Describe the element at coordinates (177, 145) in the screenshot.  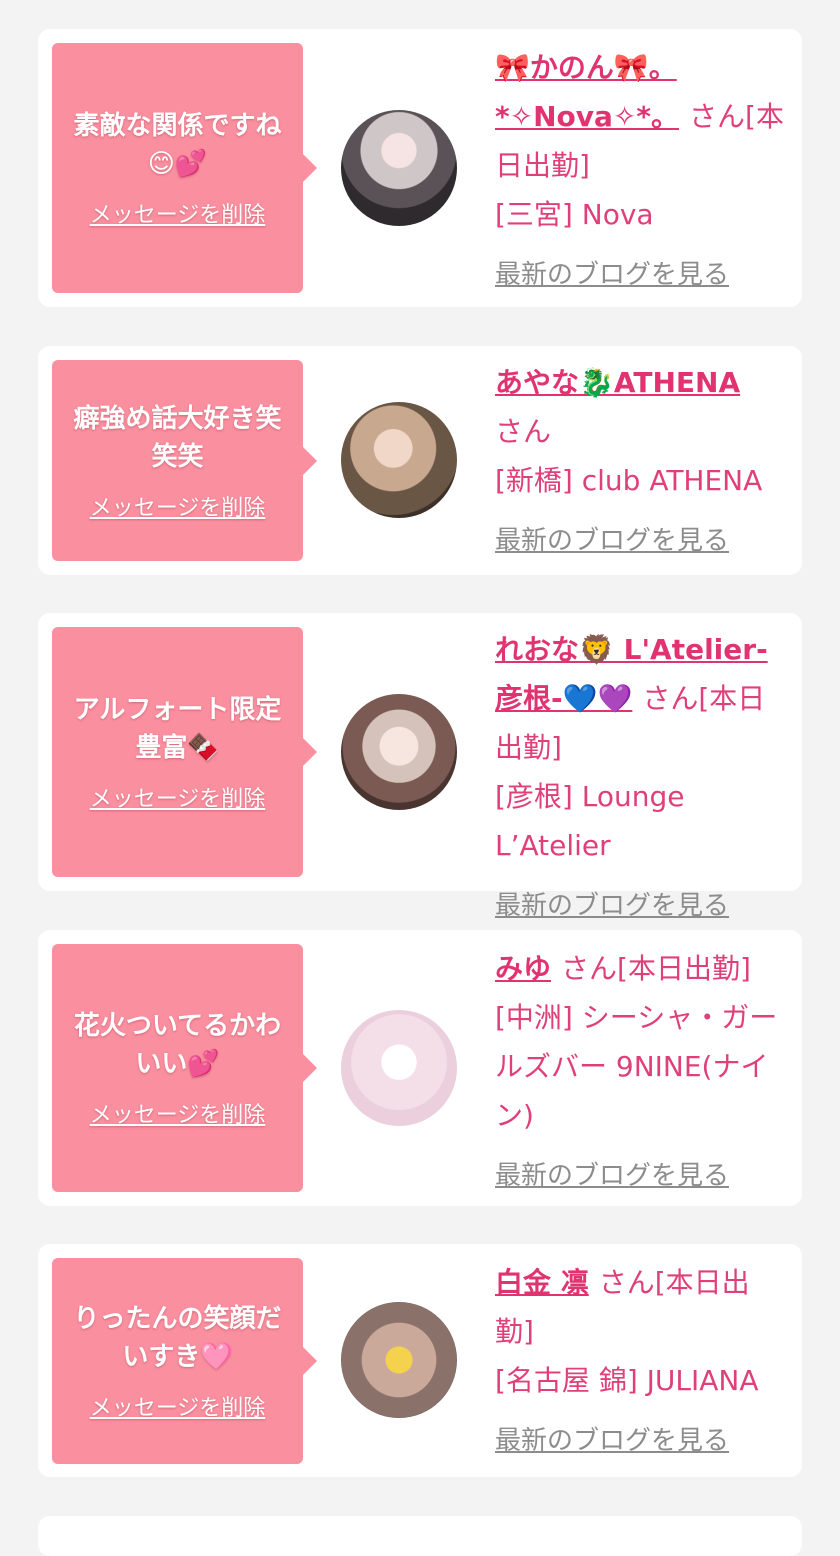
I see `message-text: 素敵な関係ですね😊💕` at that location.